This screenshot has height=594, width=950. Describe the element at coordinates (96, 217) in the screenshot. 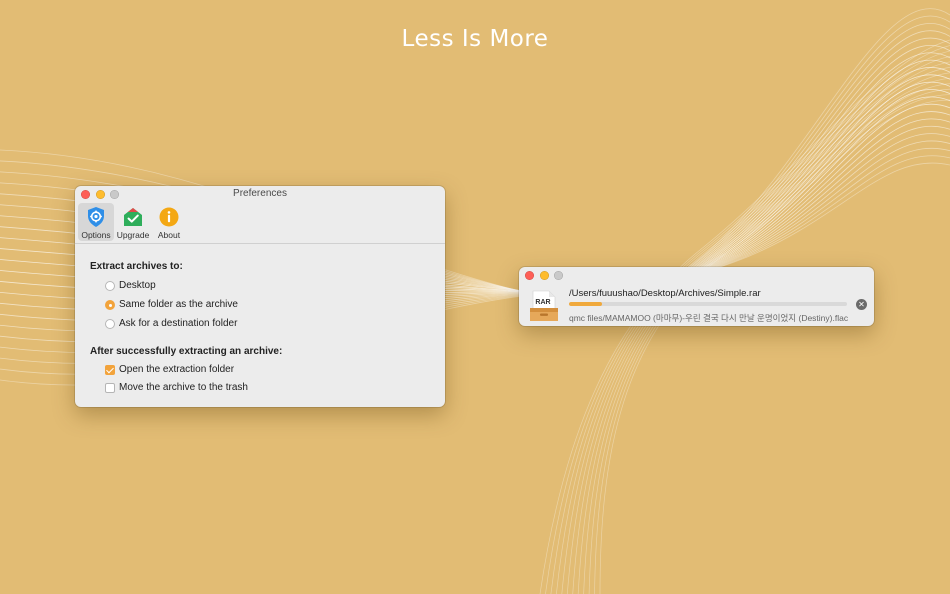

I see `gear-shield-icon` at that location.